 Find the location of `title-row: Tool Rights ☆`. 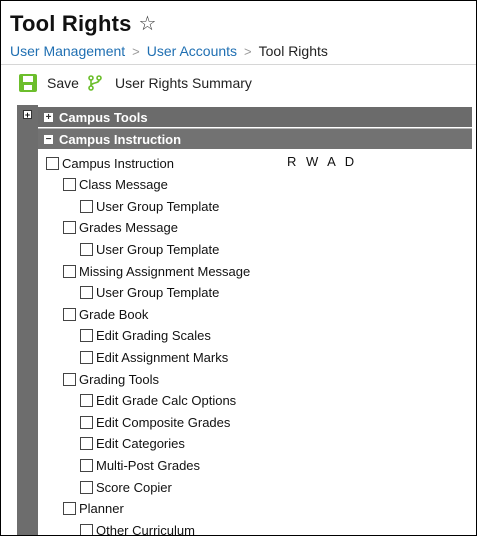

title-row: Tool Rights ☆ is located at coordinates (83, 24).